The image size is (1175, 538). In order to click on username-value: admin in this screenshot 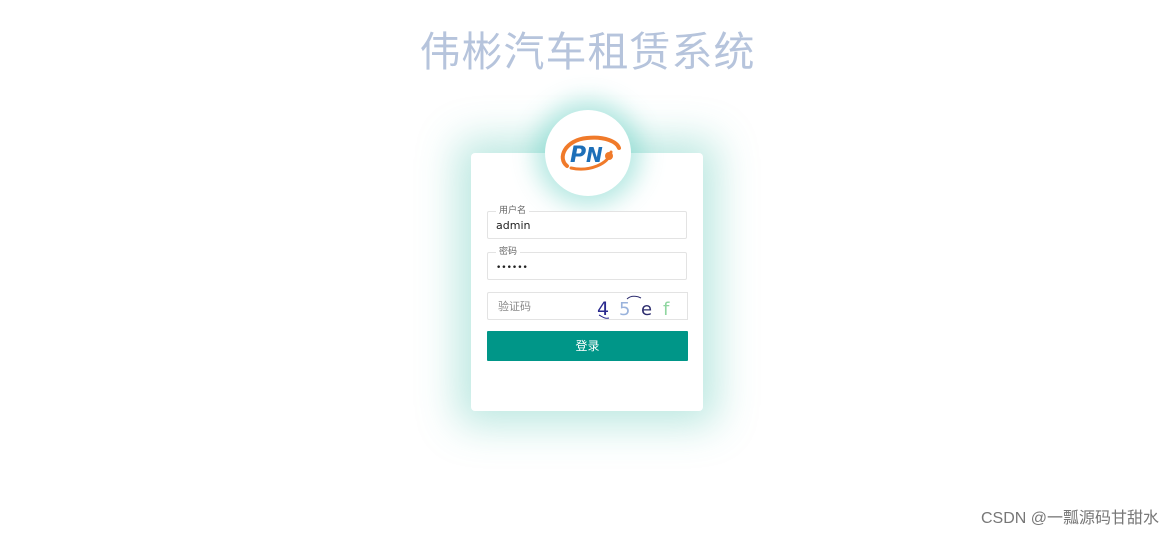, I will do `click(513, 225)`.